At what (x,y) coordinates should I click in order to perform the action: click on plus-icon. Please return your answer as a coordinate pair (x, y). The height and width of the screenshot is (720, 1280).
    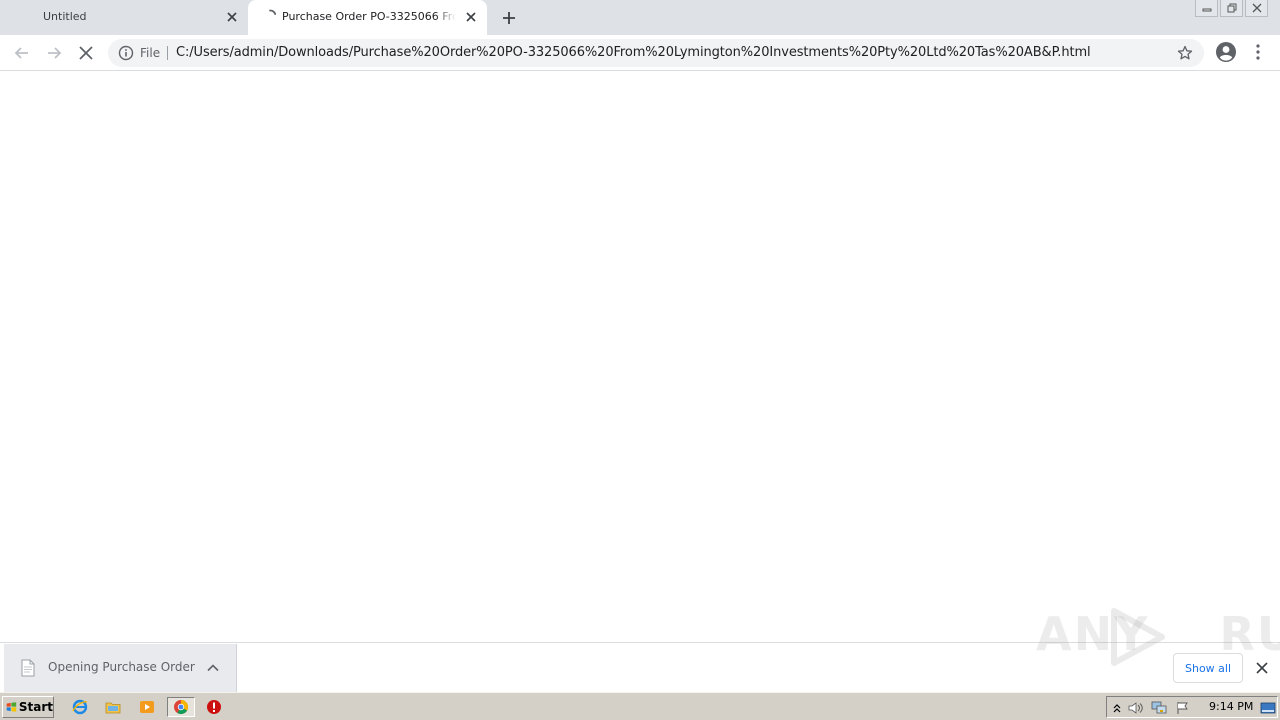
    Looking at the image, I should click on (509, 18).